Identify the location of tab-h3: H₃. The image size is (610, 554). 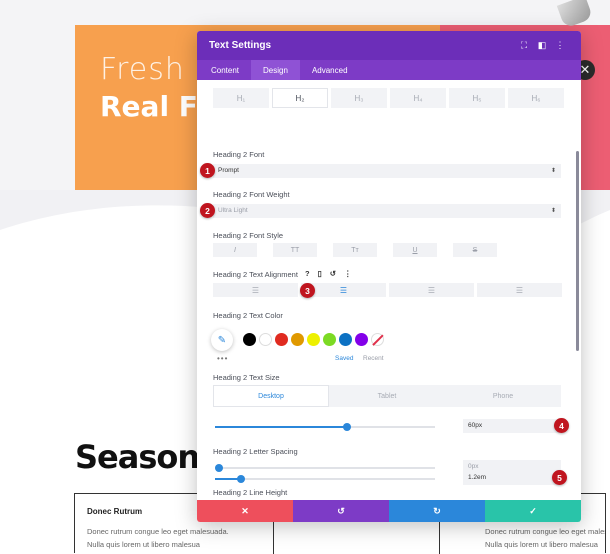
(359, 98).